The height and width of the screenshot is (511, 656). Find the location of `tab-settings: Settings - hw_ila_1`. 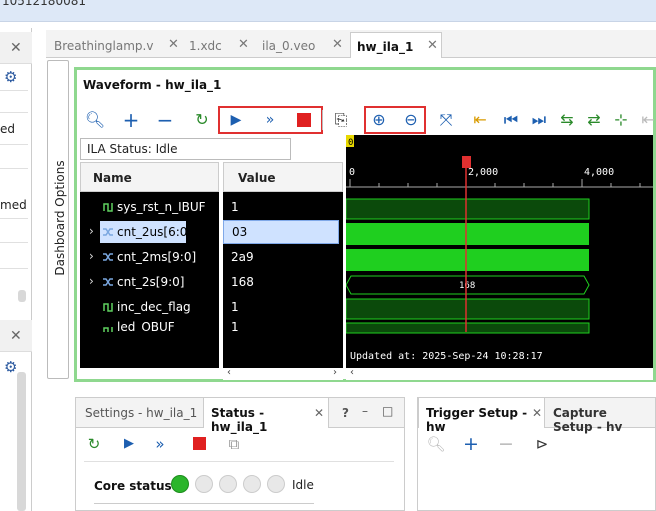

tab-settings: Settings - hw_ila_1 is located at coordinates (141, 413).